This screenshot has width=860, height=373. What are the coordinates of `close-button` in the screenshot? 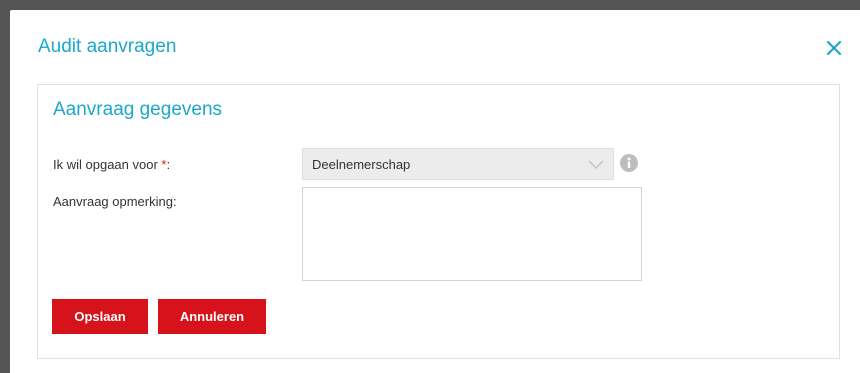 It's located at (834, 48).